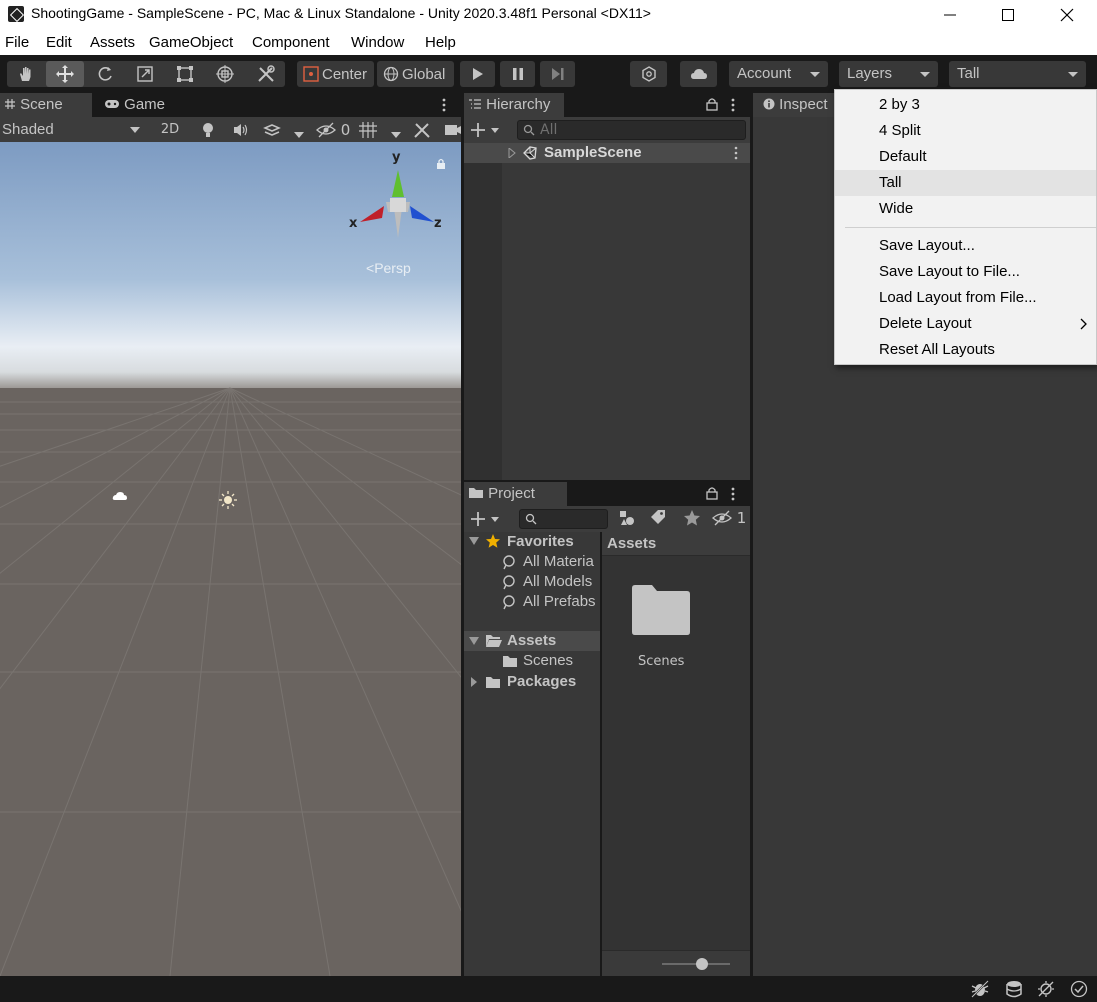  What do you see at coordinates (515, 494) in the screenshot?
I see `tab-project: Project` at bounding box center [515, 494].